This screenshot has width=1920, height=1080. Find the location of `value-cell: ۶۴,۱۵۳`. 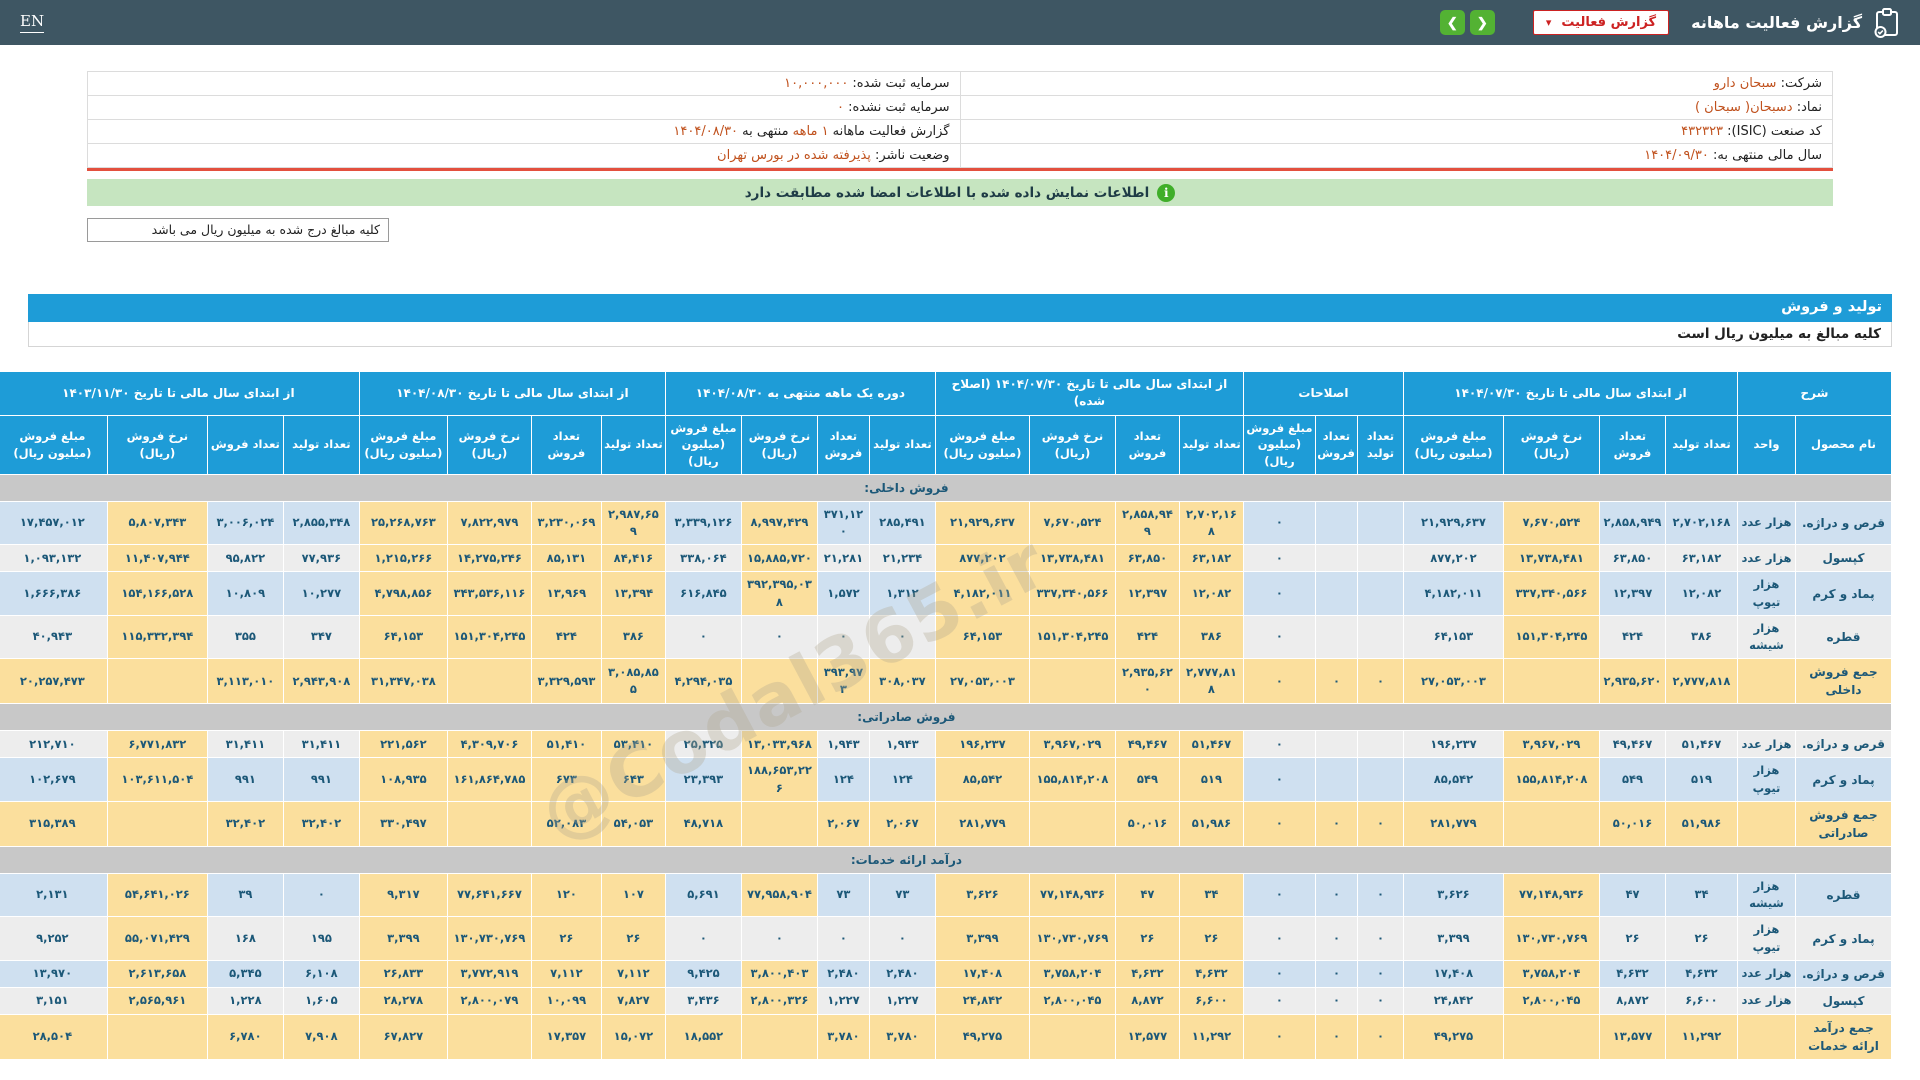

value-cell: ۶۴,۱۵۳ is located at coordinates (982, 637).